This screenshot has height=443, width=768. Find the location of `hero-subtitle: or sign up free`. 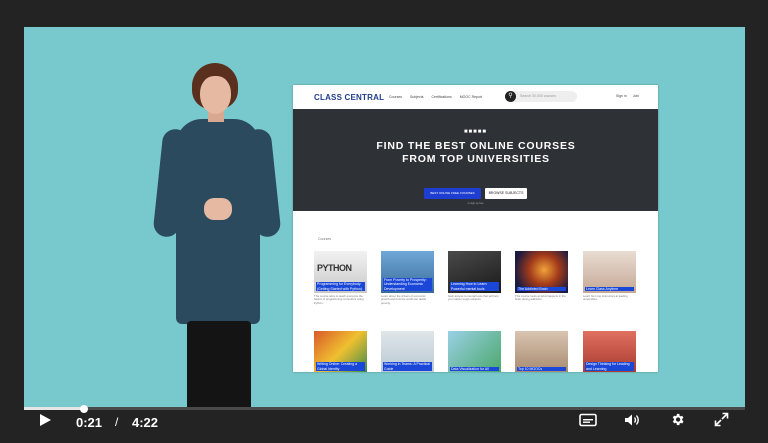

hero-subtitle: or sign up free is located at coordinates (475, 203).